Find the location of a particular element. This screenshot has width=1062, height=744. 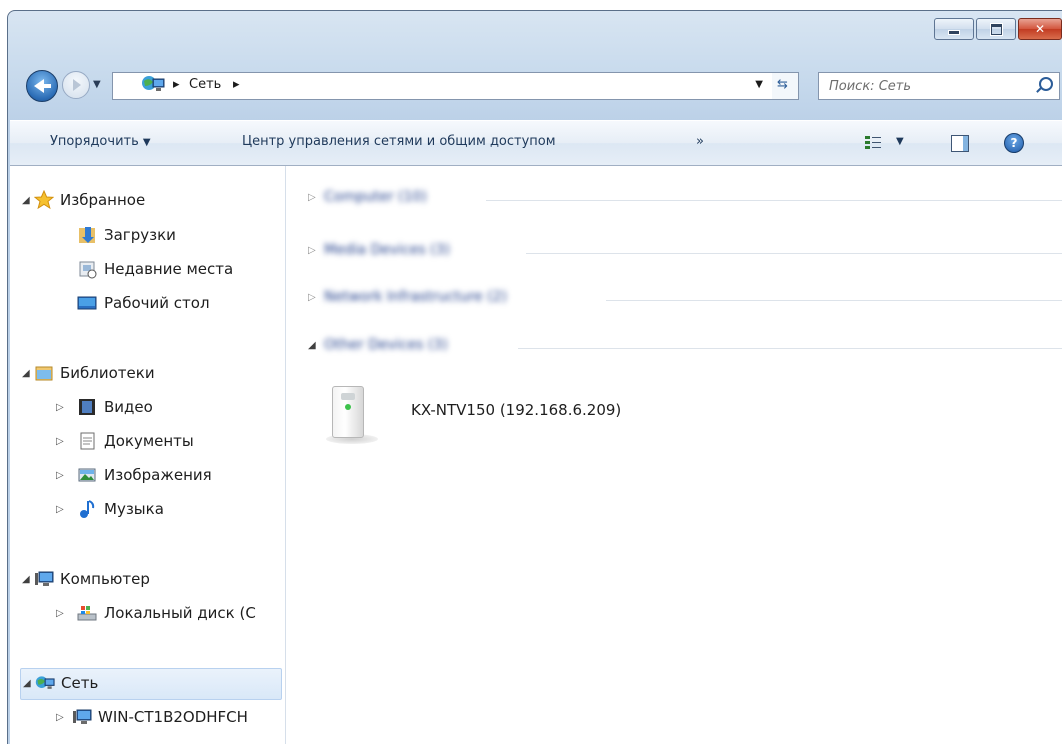

address-history-dropdown: ▼ is located at coordinates (759, 84).